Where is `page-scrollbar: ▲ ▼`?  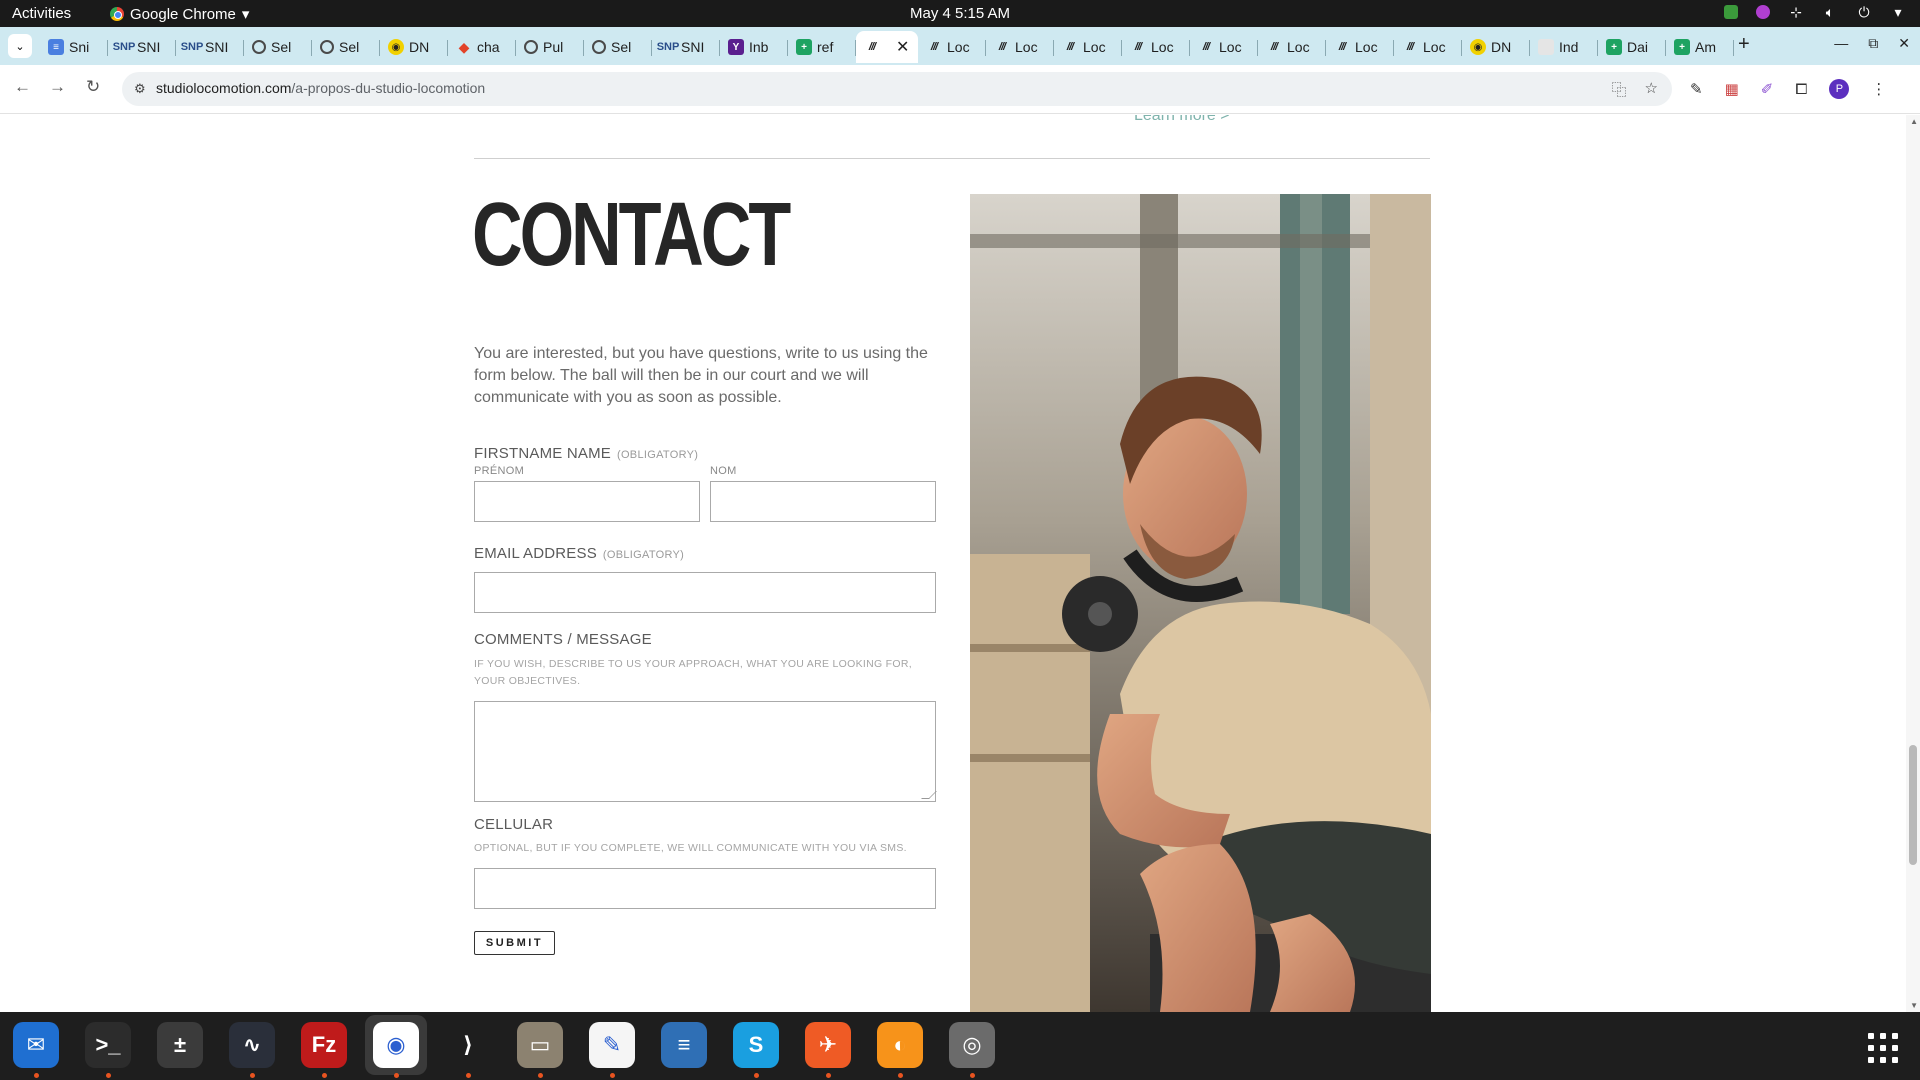 page-scrollbar: ▲ ▼ is located at coordinates (1913, 563).